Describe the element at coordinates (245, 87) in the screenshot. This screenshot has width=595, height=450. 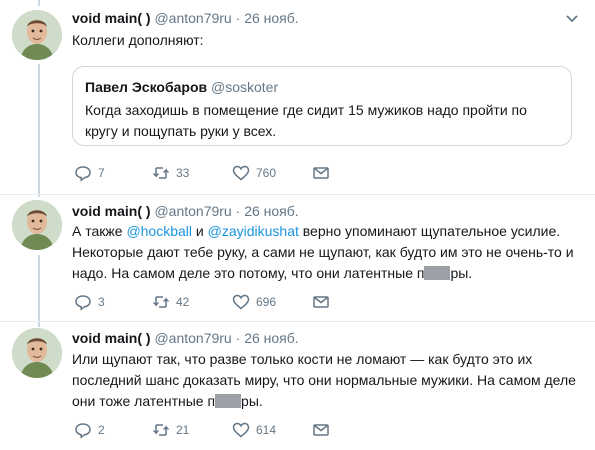
I see `quoted-author-handle: @soskoter` at that location.